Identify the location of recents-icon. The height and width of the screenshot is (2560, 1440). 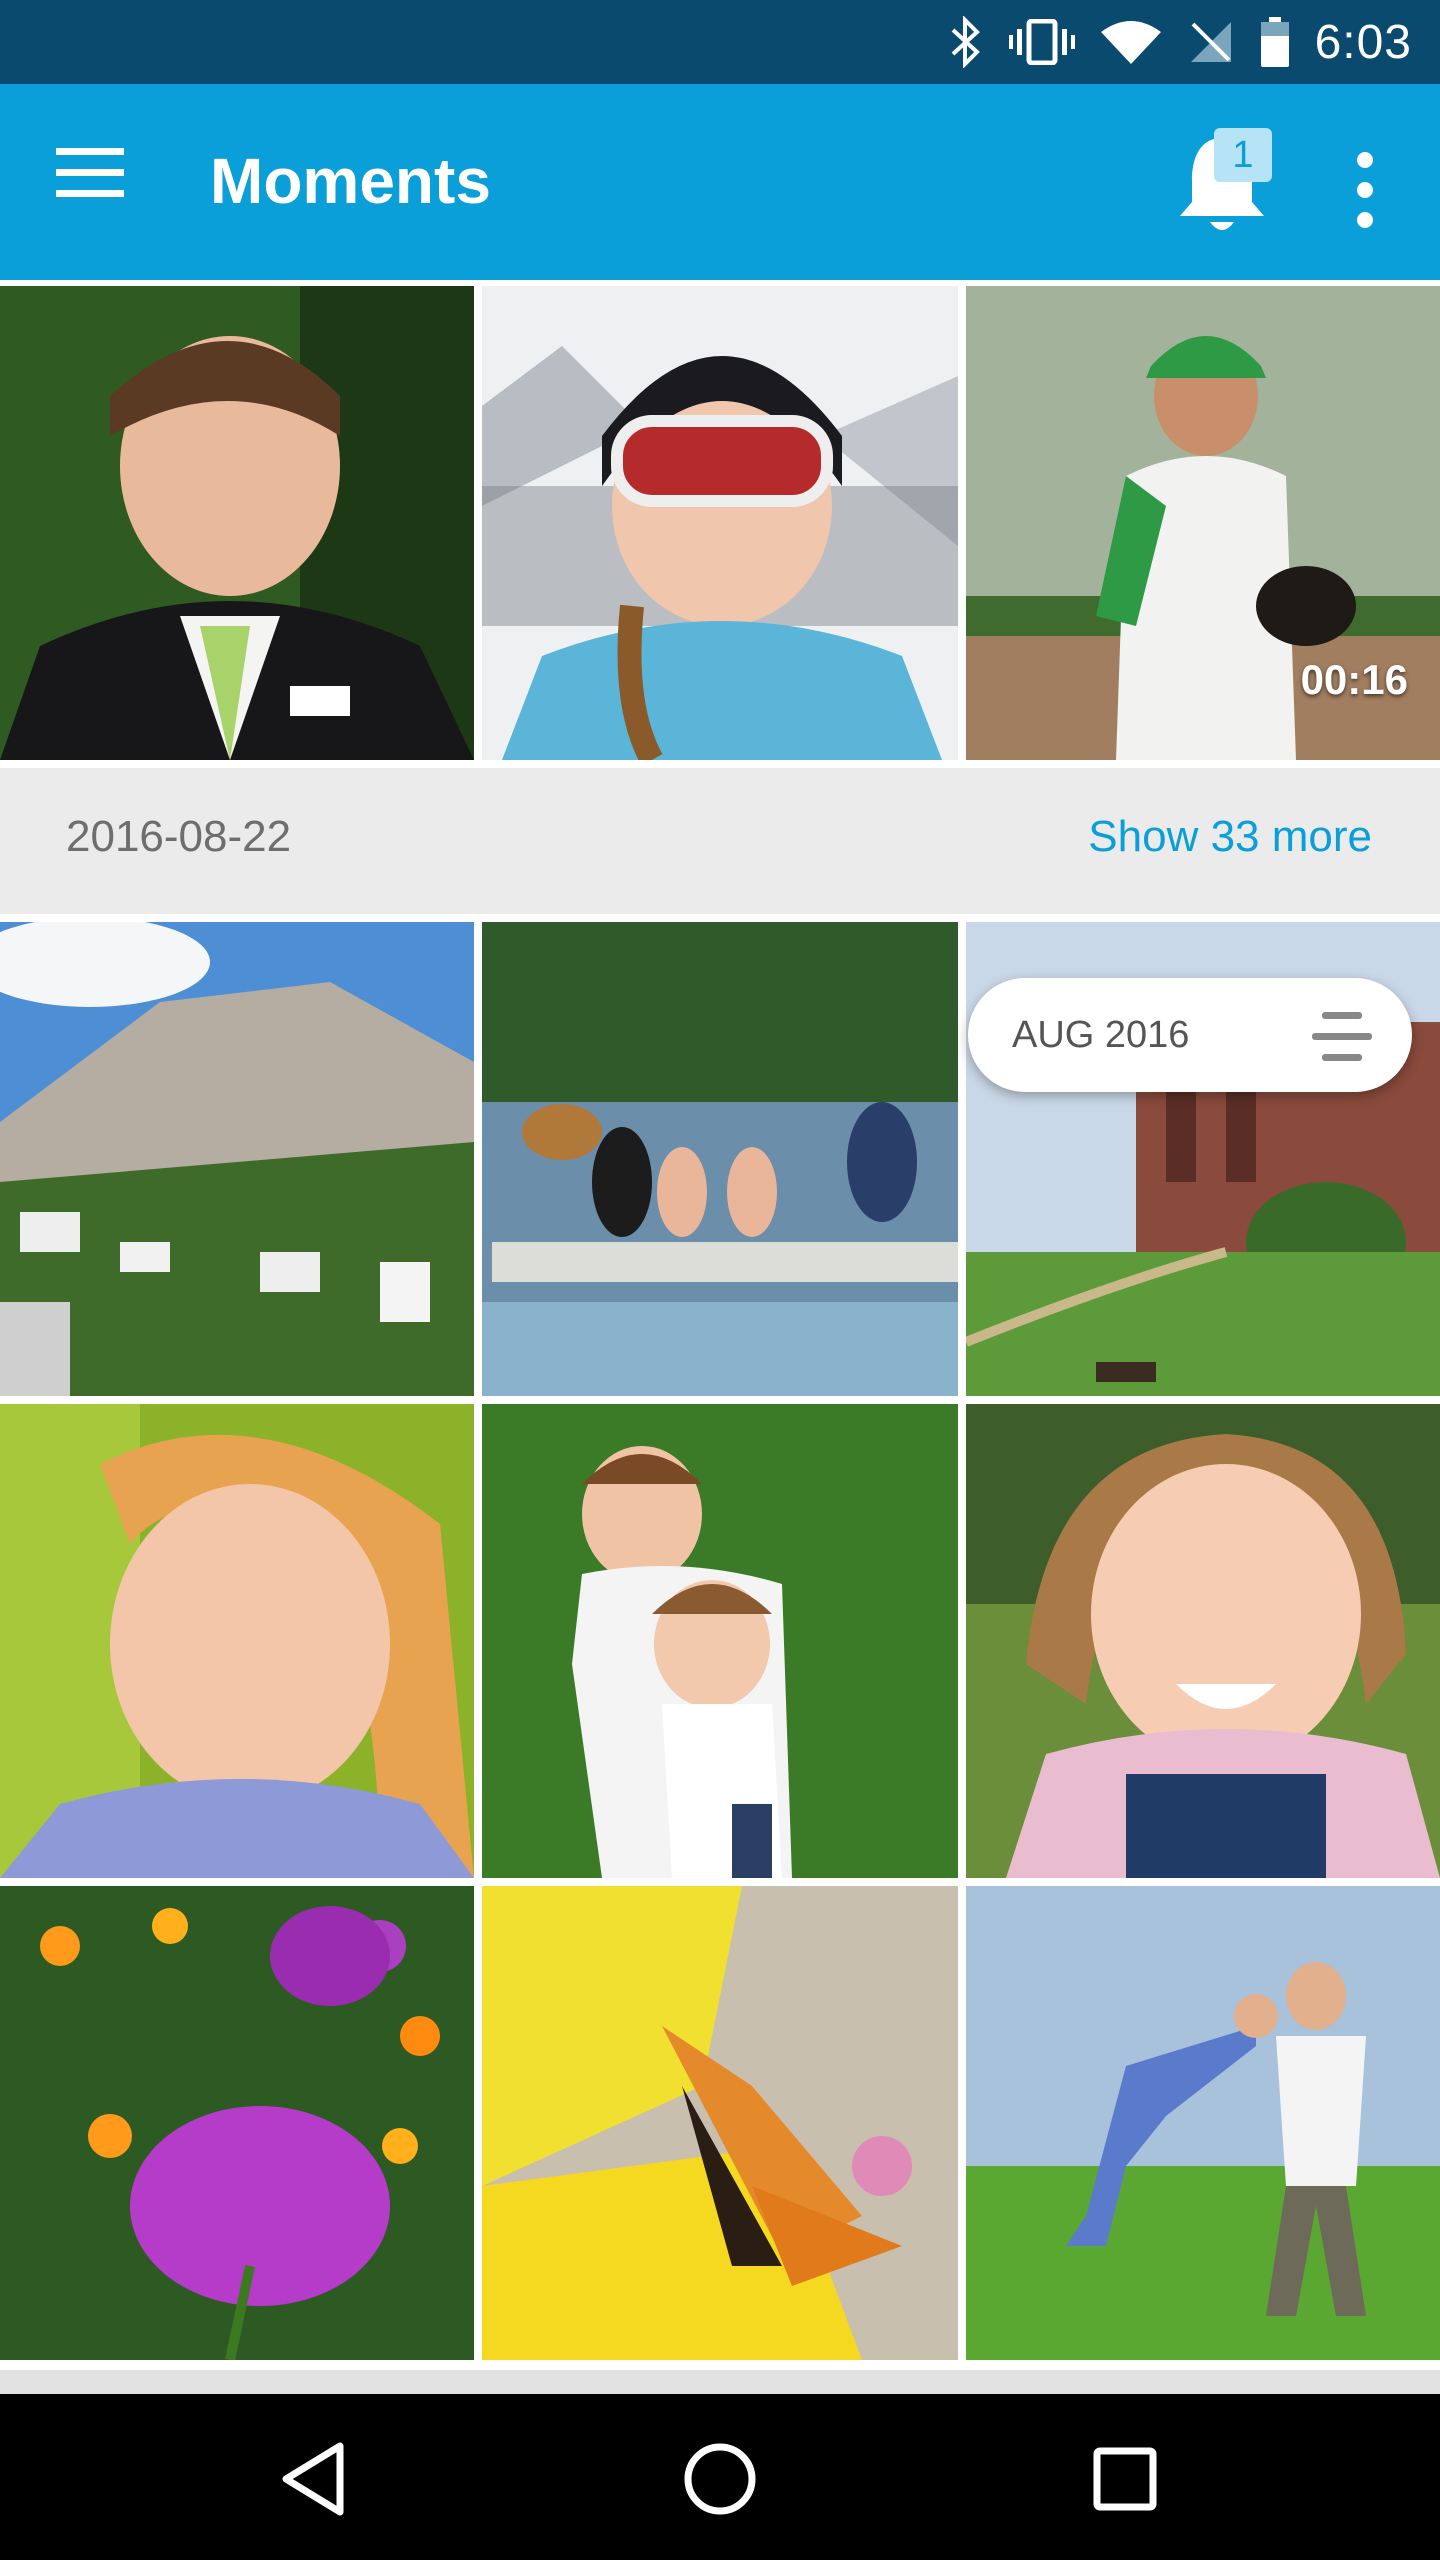
(1125, 2479).